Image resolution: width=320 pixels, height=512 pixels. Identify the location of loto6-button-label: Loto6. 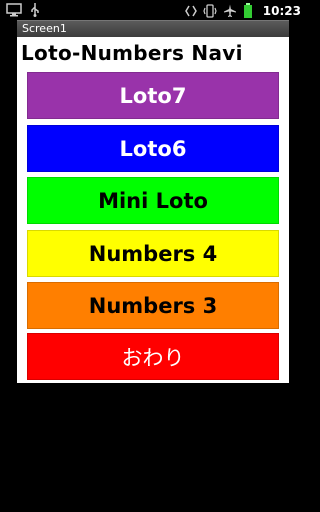
(153, 148).